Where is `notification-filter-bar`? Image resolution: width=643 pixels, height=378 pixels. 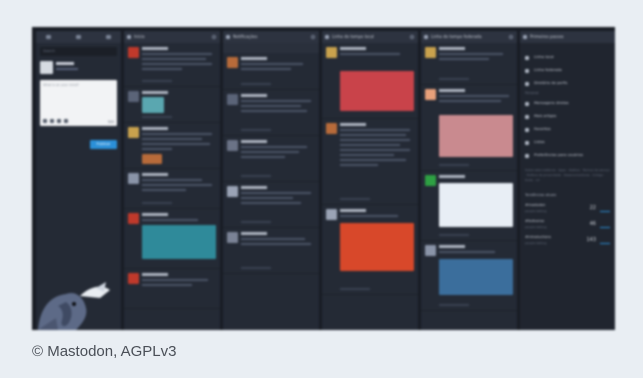
notification-filter-bar is located at coordinates (271, 48).